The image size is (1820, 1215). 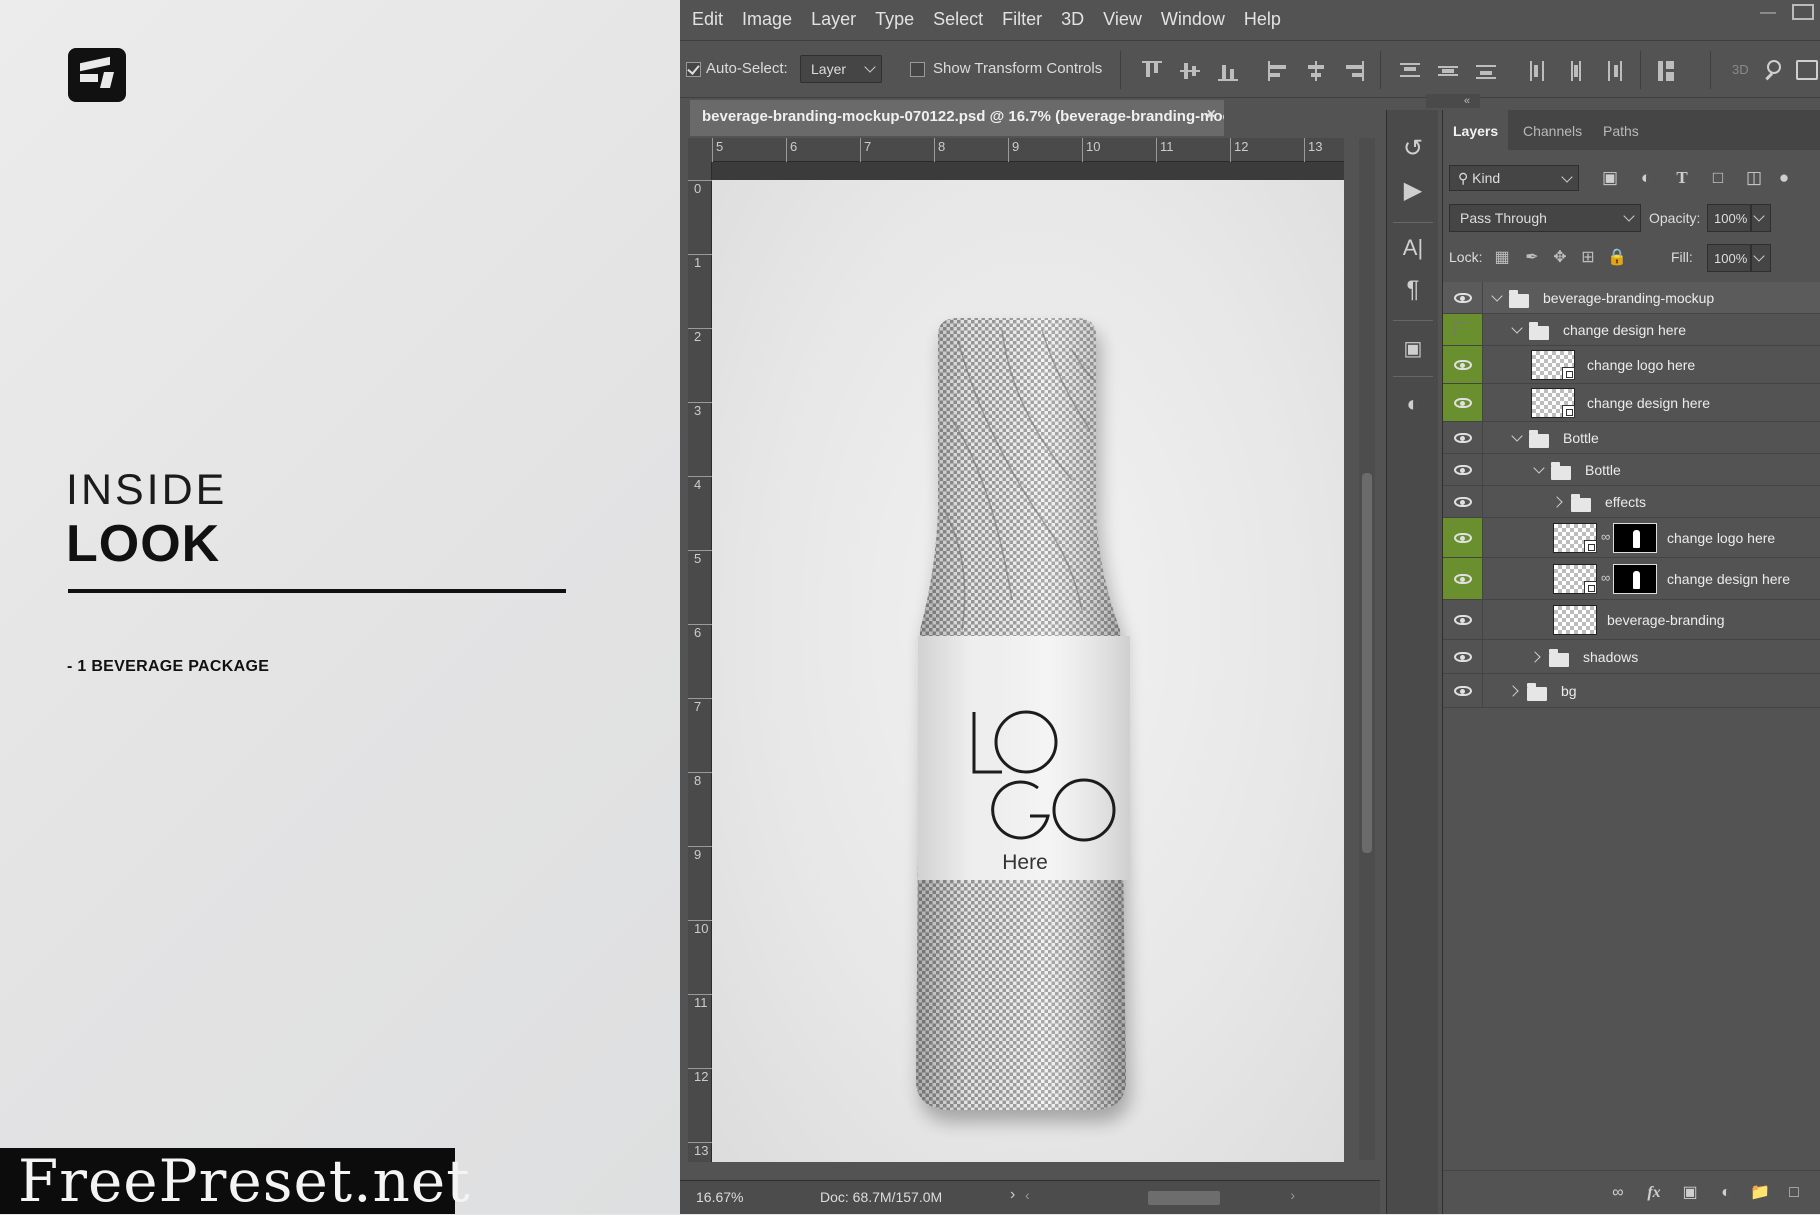 What do you see at coordinates (1729, 258) in the screenshot?
I see `fill-field: 100%` at bounding box center [1729, 258].